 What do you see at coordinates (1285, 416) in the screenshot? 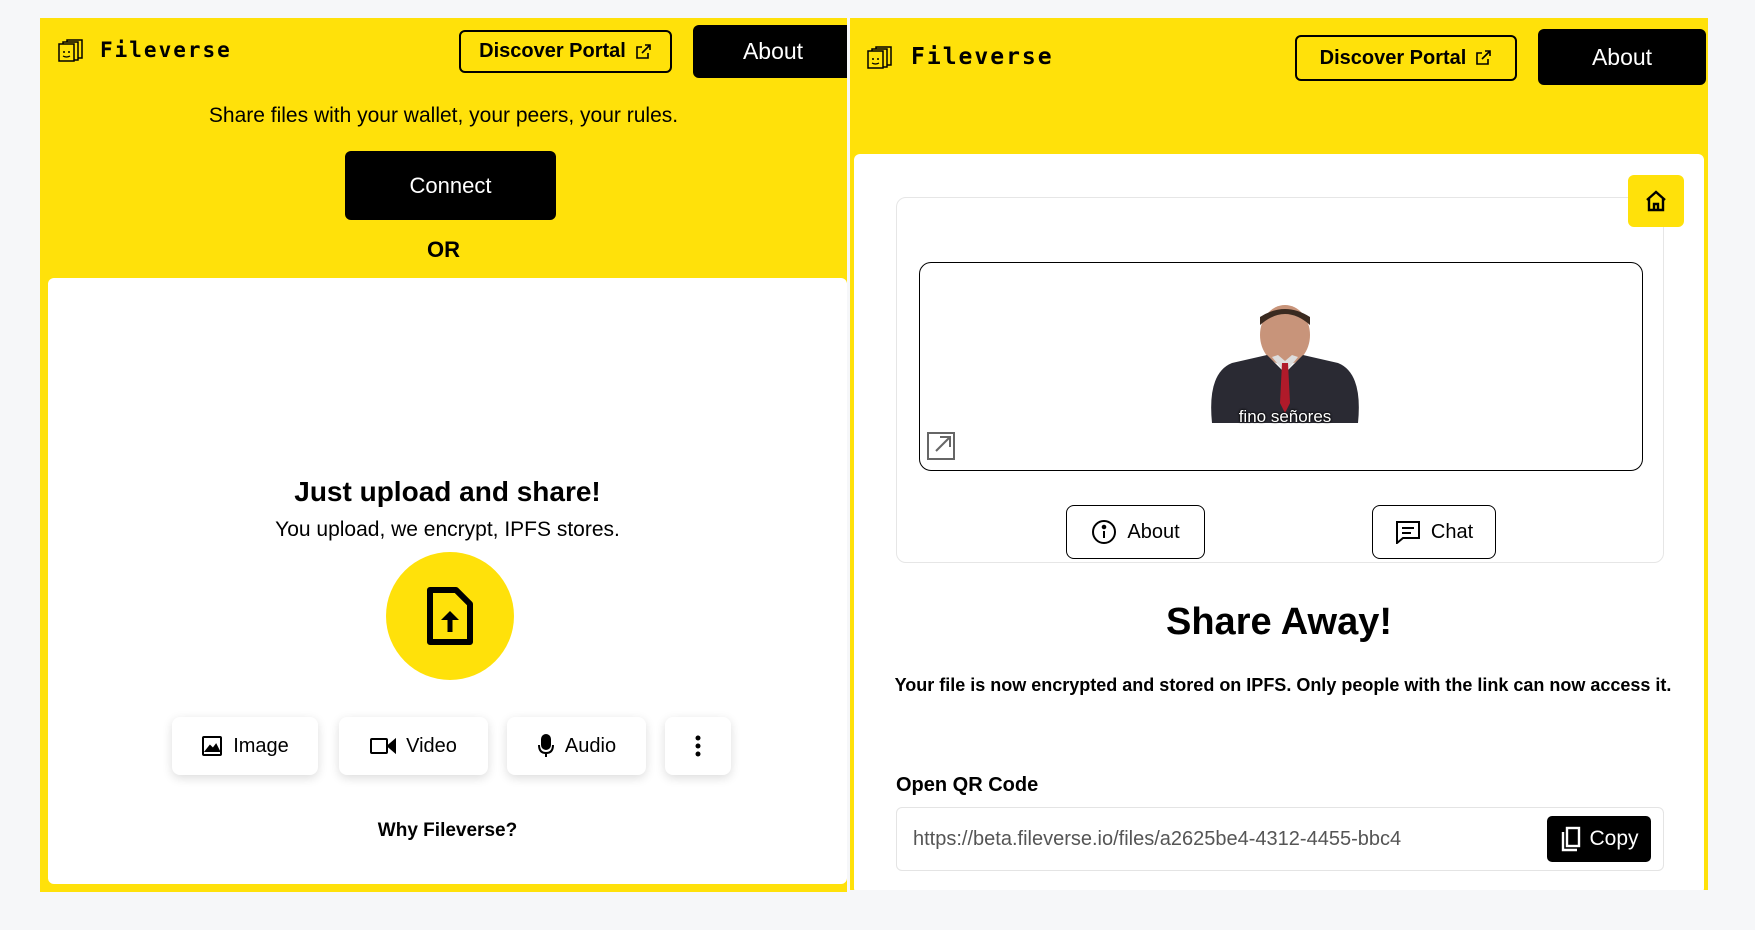
I see `preview-caption: fino señores` at bounding box center [1285, 416].